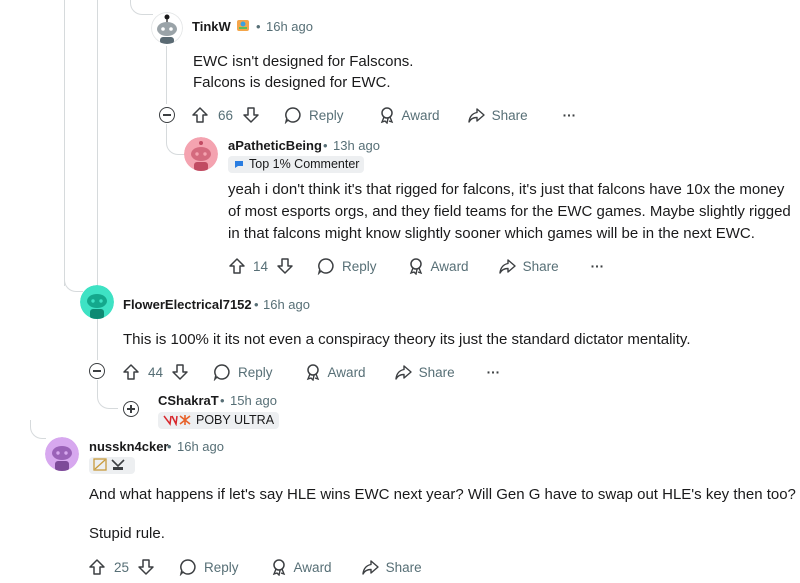  Describe the element at coordinates (73, 283) in the screenshot. I see `thread-curve-flower` at that location.